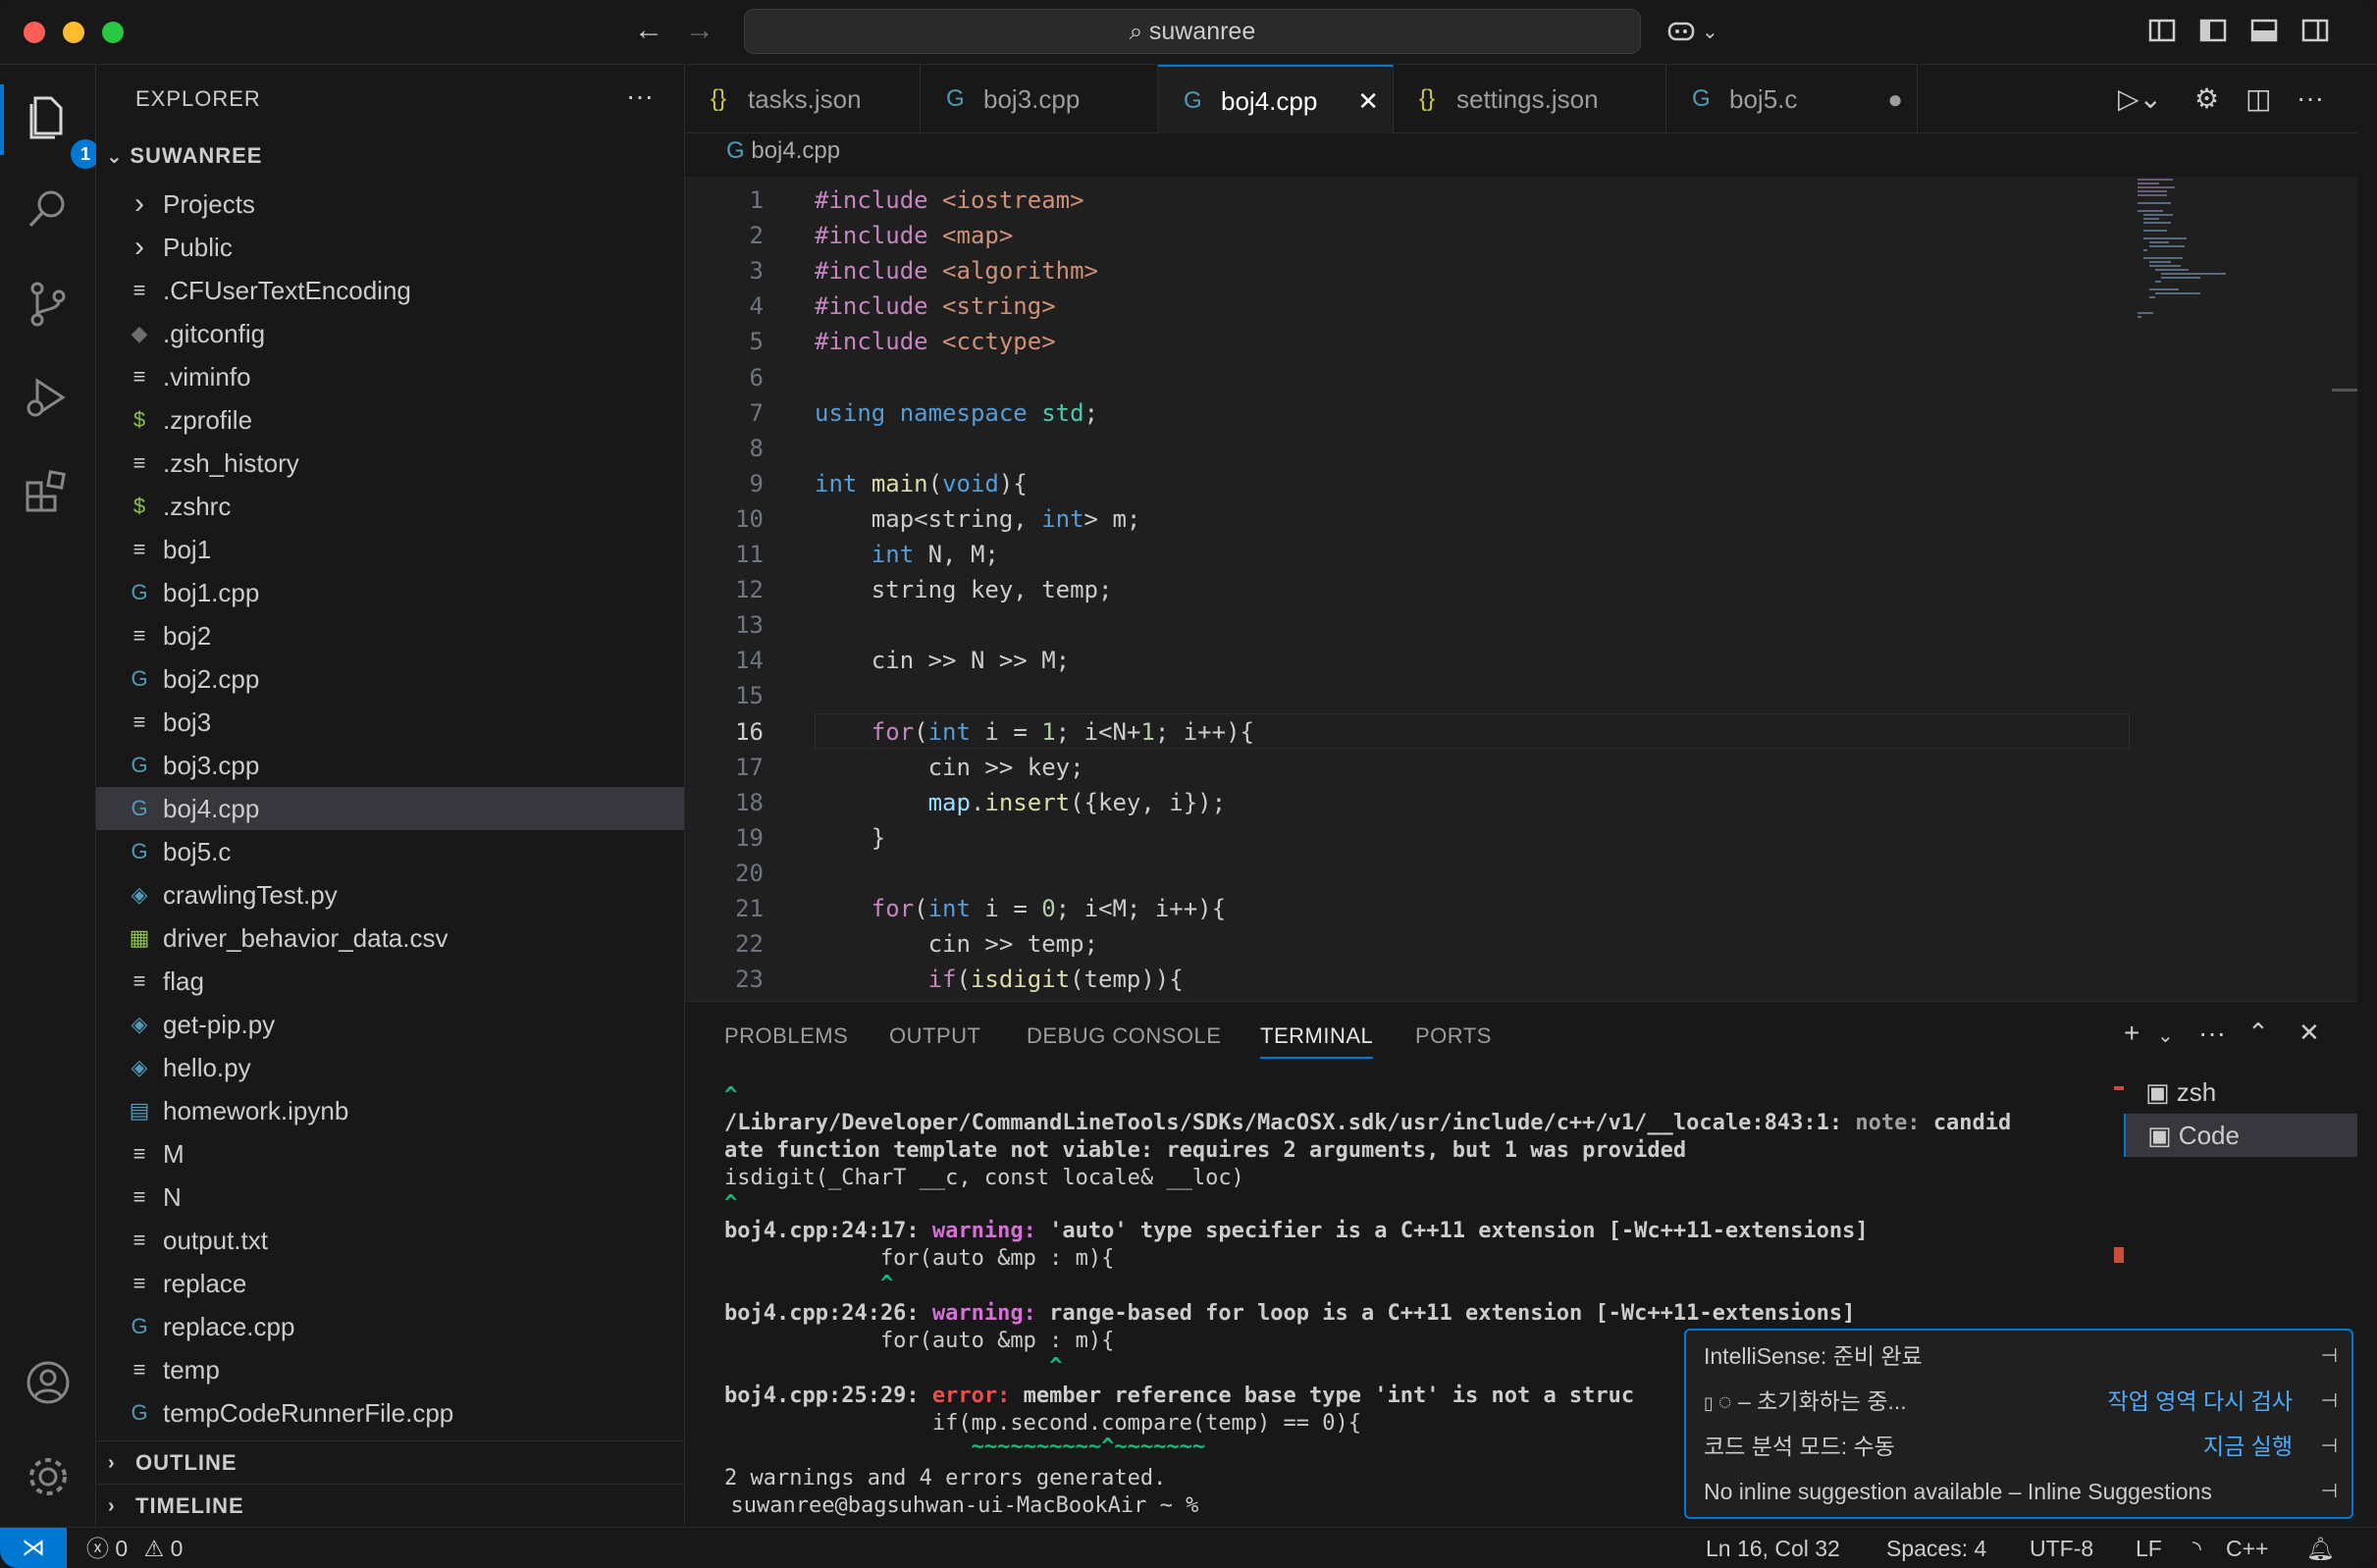 The height and width of the screenshot is (1568, 2377). I want to click on rescan-workspace-link: 작업 영역 다시 검사, so click(2201, 1401).